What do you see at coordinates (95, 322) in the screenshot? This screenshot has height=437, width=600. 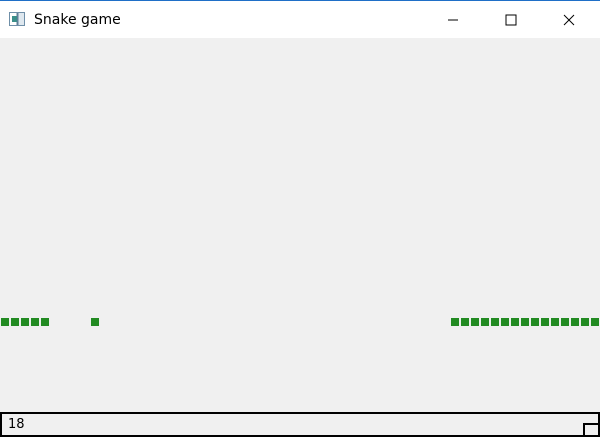 I see `food-pellet` at bounding box center [95, 322].